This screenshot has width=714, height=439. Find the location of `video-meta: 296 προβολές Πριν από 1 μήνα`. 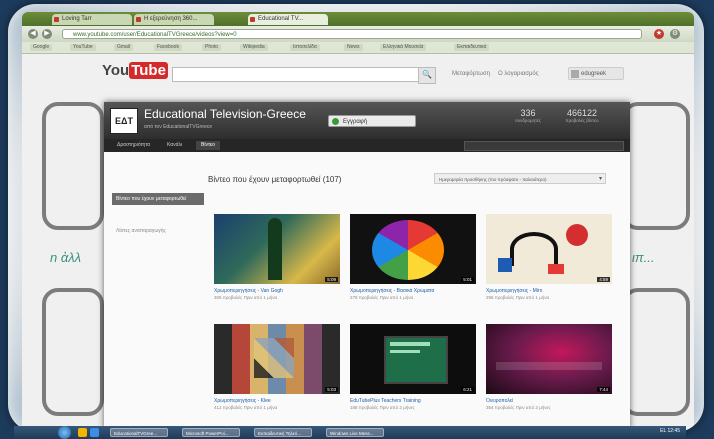

video-meta: 296 προβολές Πριν από 1 μήνα is located at coordinates (518, 297).